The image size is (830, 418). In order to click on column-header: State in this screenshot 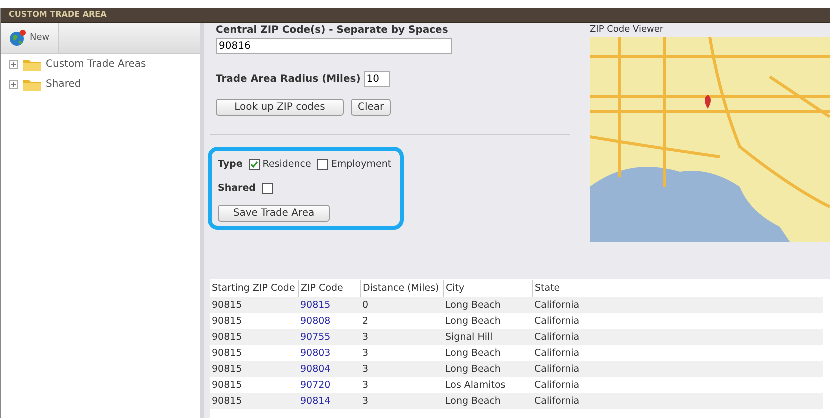, I will do `click(677, 288)`.